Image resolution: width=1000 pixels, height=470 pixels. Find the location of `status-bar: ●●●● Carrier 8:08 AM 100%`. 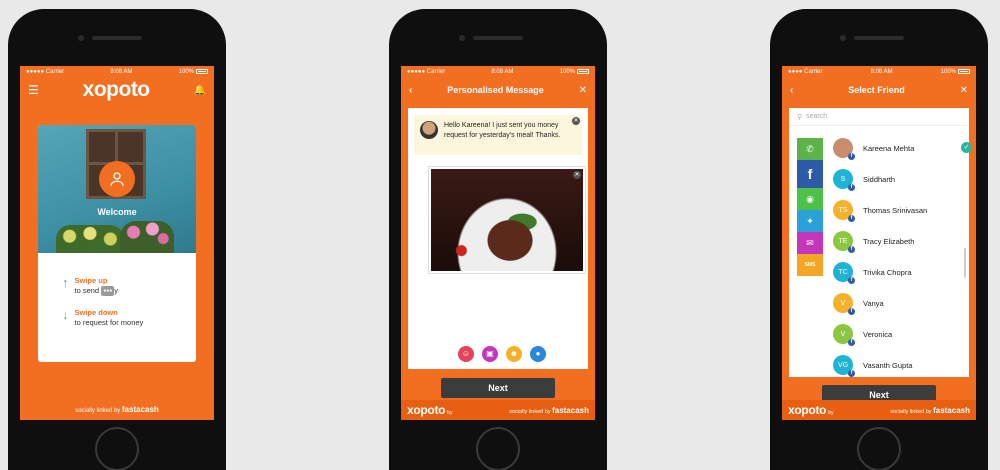

status-bar: ●●●● Carrier 8:08 AM 100% is located at coordinates (879, 72).